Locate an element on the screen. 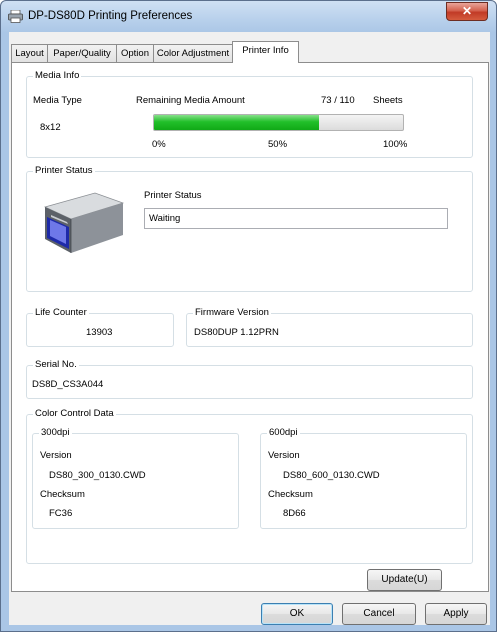  printer-icon is located at coordinates (15, 16).